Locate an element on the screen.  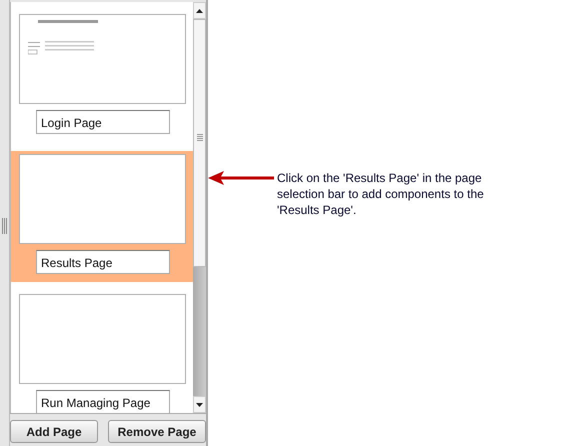
page-item: Results Page is located at coordinates (102, 216).